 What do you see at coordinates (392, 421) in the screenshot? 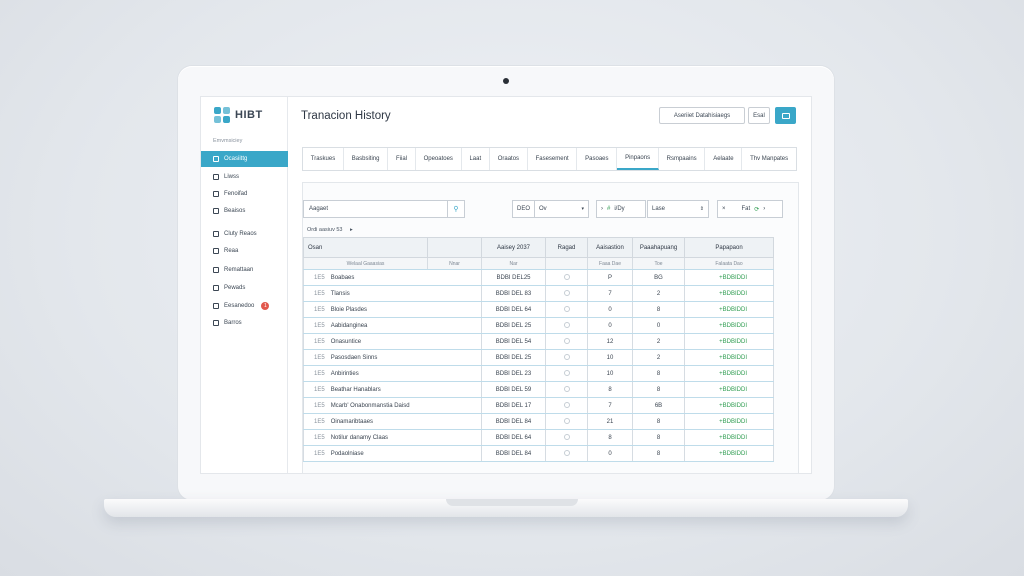
I see `cell-name: 1E5 Oinamaribtaaes` at bounding box center [392, 421].